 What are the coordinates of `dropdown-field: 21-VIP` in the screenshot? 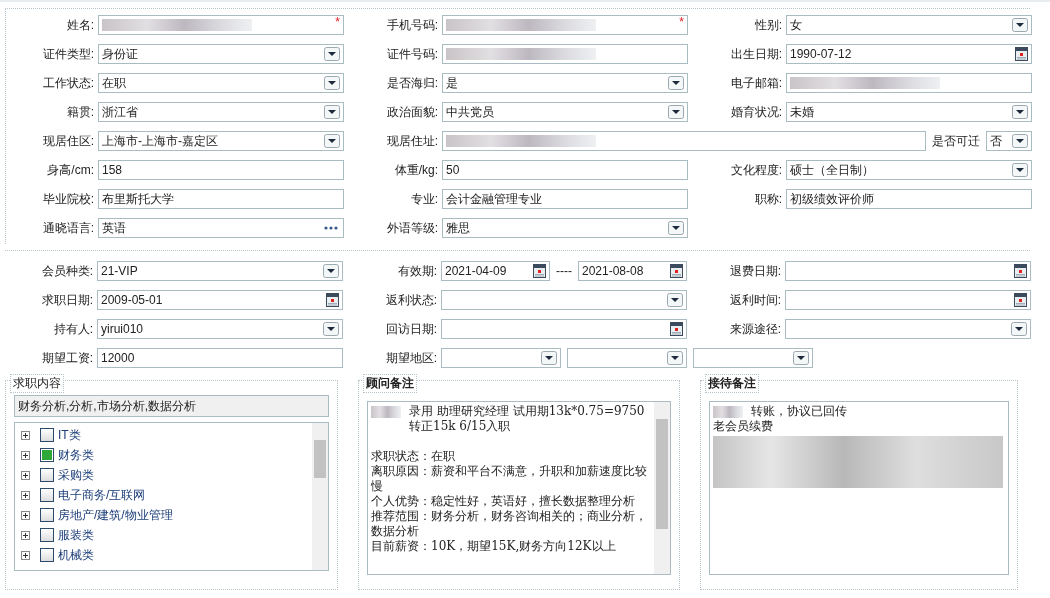 It's located at (220, 271).